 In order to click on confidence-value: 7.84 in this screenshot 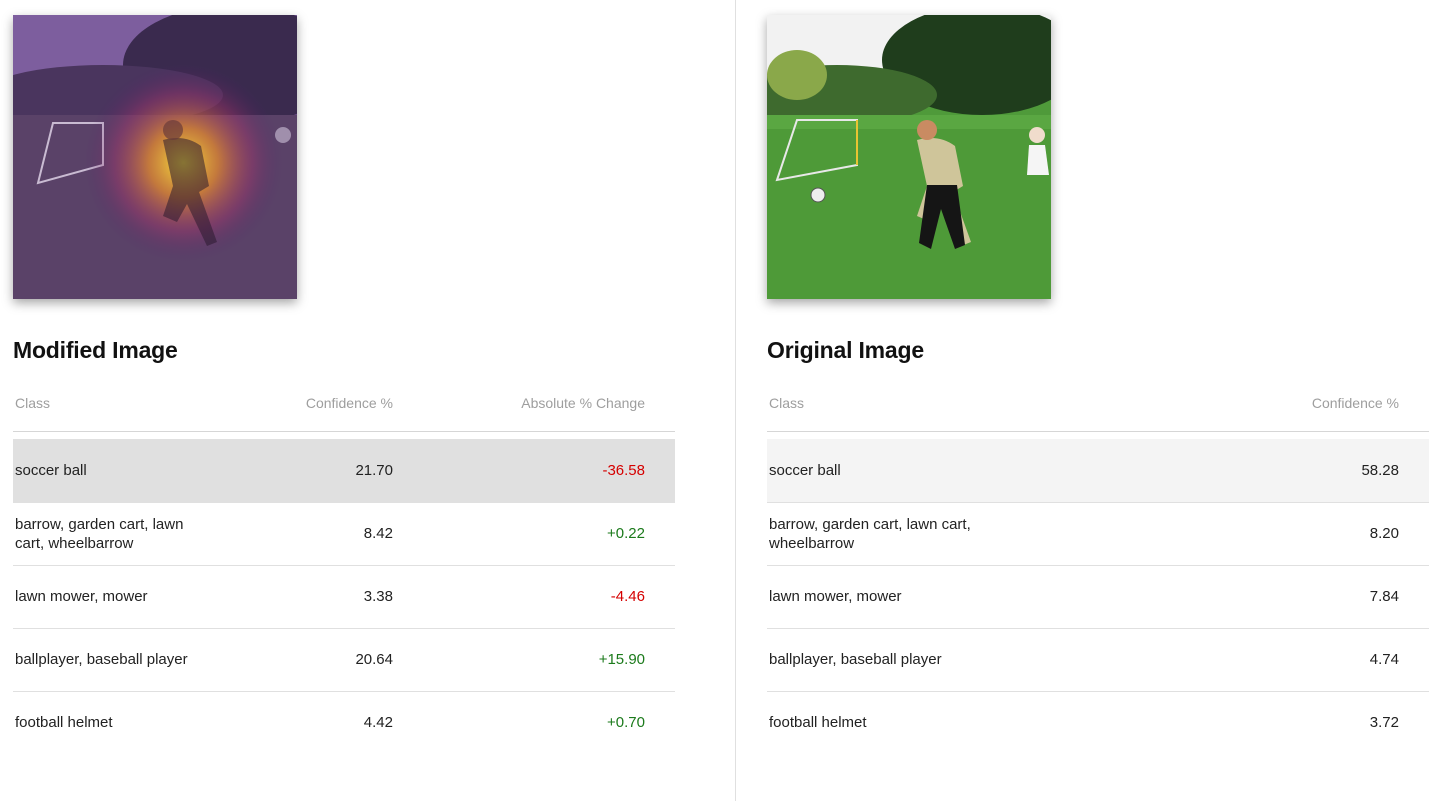, I will do `click(1248, 597)`.